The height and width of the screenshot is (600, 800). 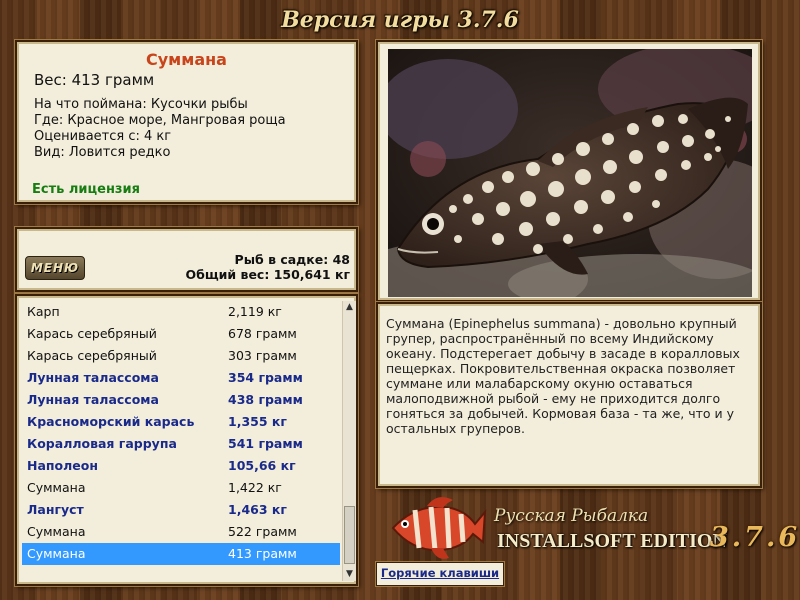 What do you see at coordinates (612, 541) in the screenshot?
I see `logo-edition: INSTALLSOFT EDITION` at bounding box center [612, 541].